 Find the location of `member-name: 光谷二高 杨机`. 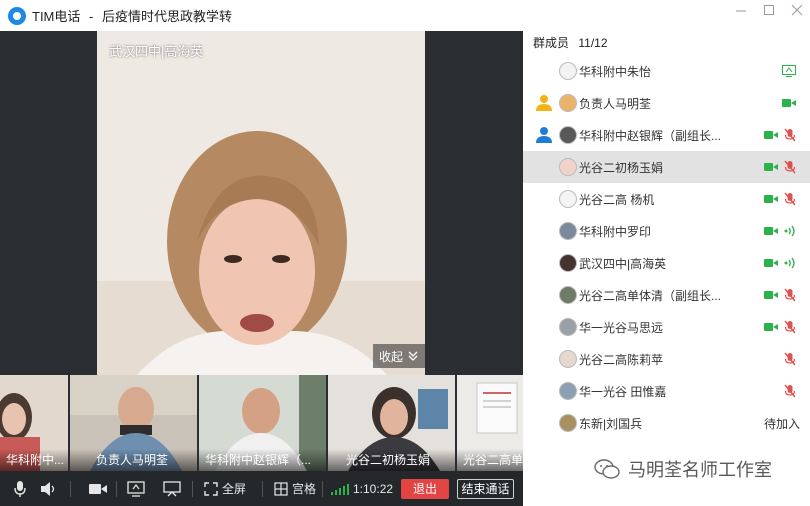

member-name: 光谷二高 杨机 is located at coordinates (617, 199).